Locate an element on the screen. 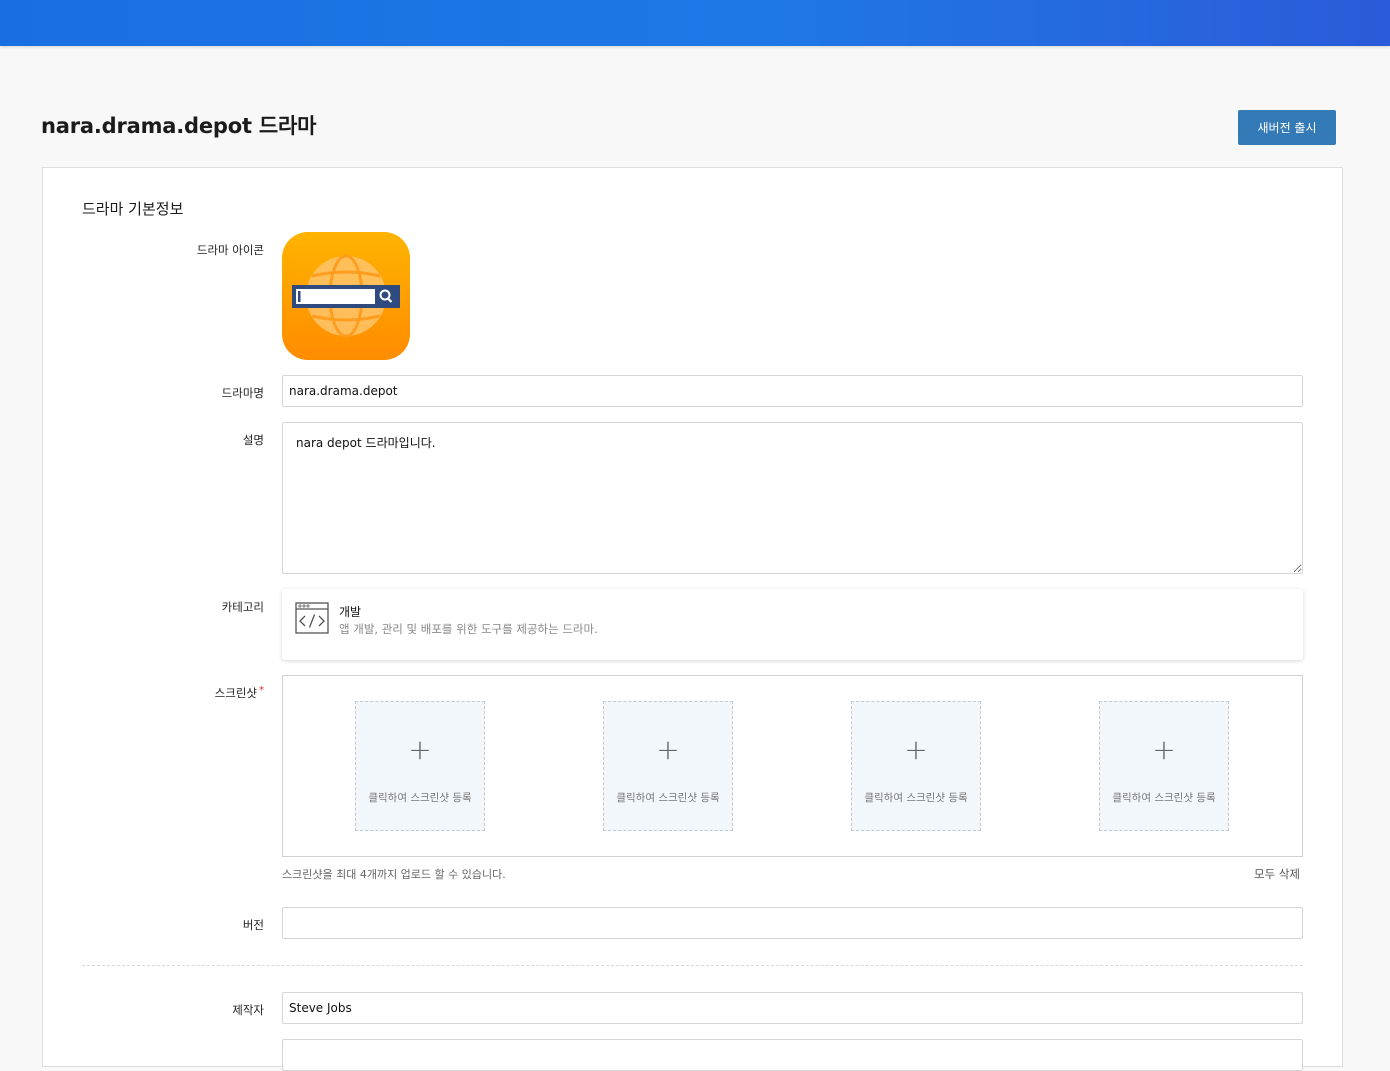  screenshot-label-text: 스크린샷 is located at coordinates (235, 693).